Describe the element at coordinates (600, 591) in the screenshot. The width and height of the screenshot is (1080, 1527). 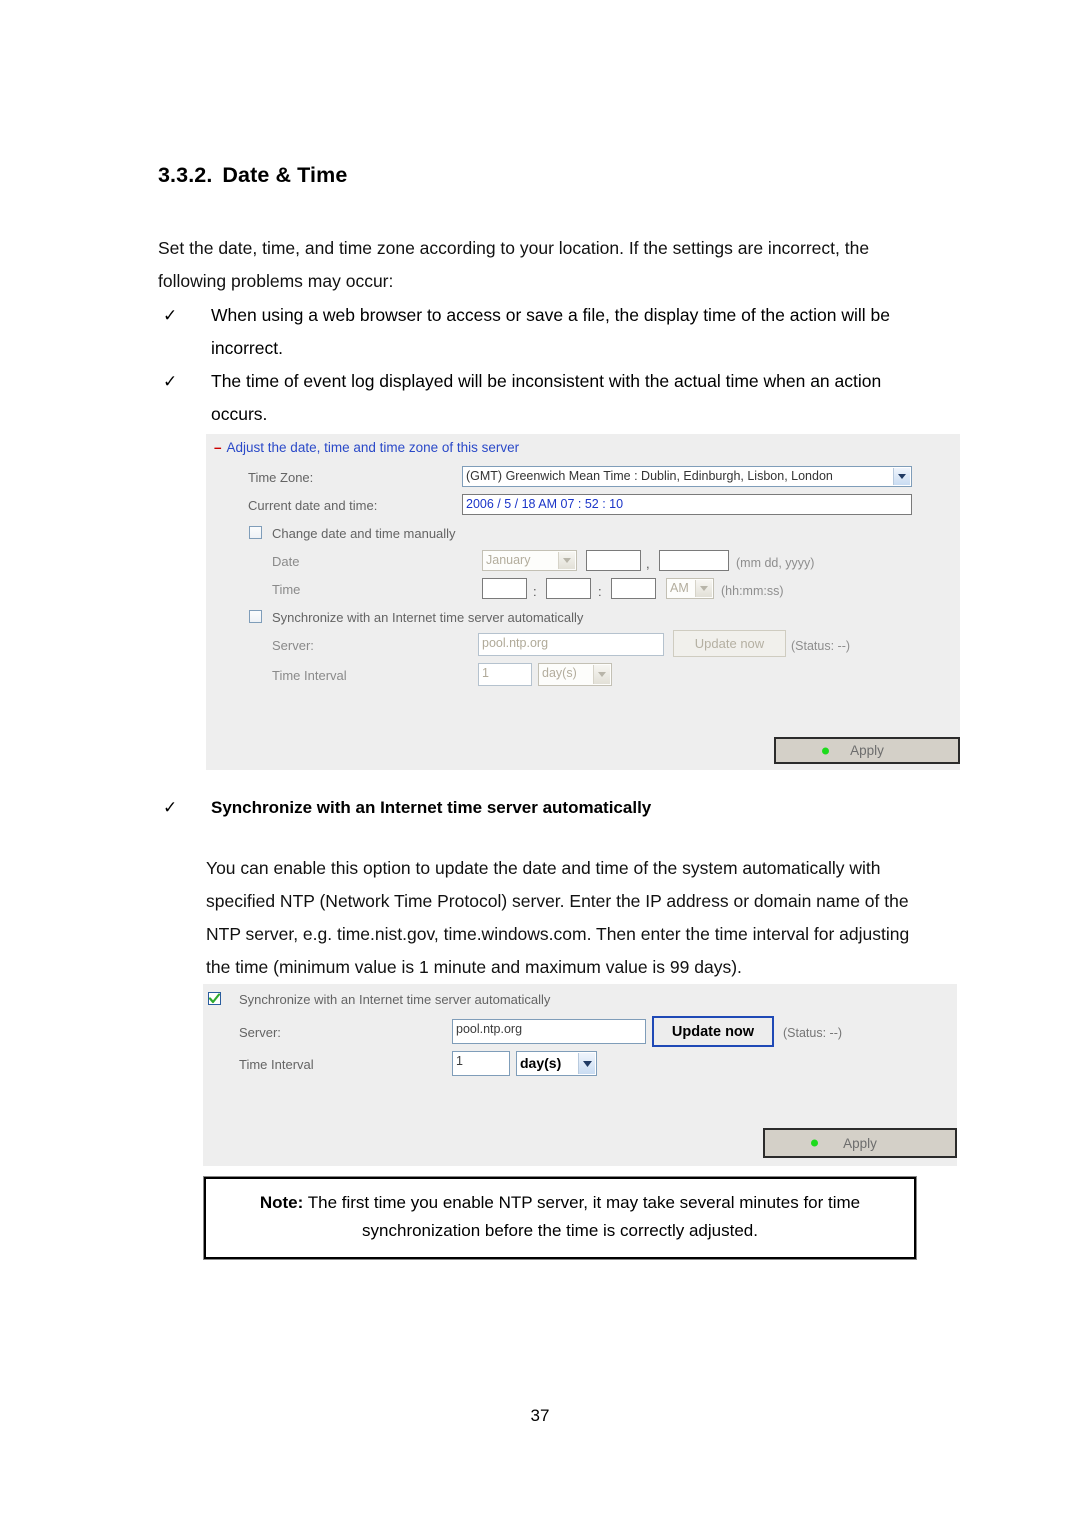
I see `time-colon-2: :` at that location.